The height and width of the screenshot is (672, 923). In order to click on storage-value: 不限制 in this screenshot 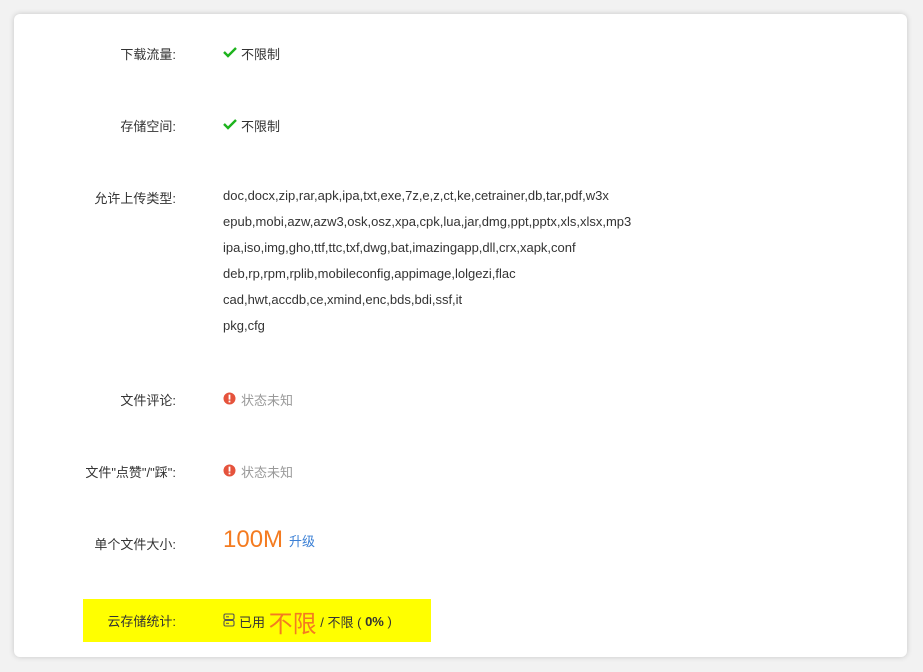, I will do `click(251, 125)`.